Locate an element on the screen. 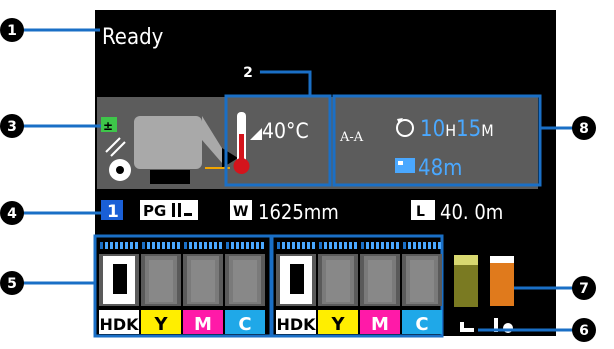 The width and height of the screenshot is (614, 349). callout-3: 3 is located at coordinates (50, 126).